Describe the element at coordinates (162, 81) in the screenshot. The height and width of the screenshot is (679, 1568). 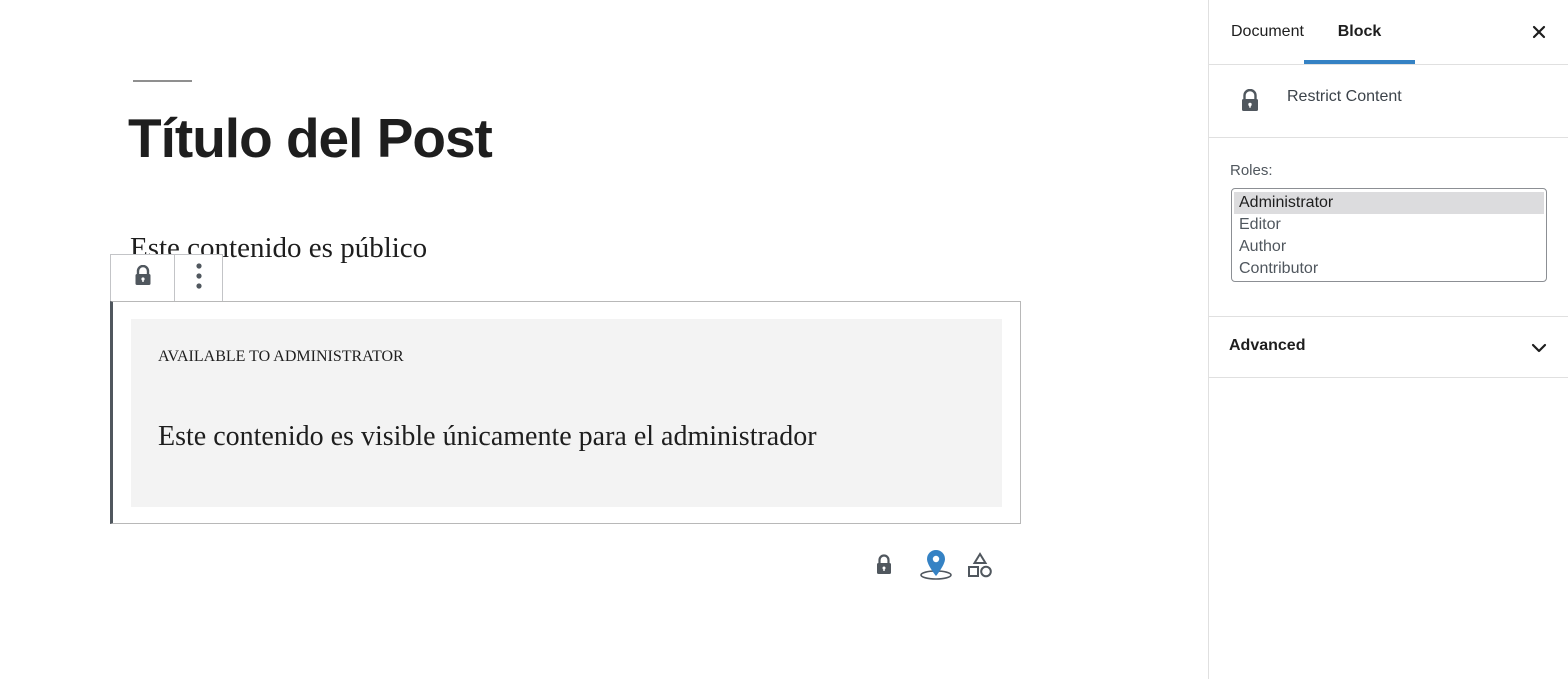
I see `title-separator` at that location.